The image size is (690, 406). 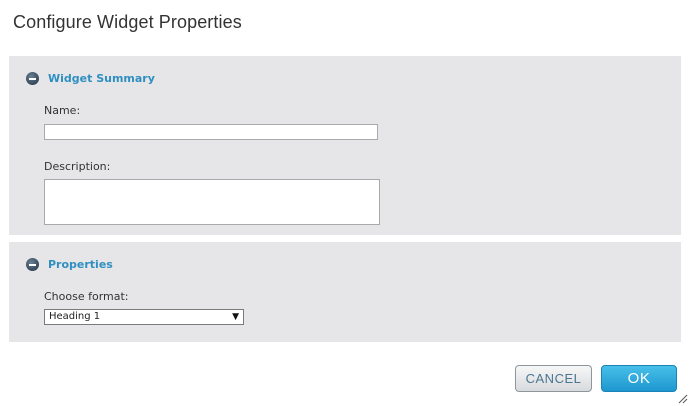 What do you see at coordinates (127, 22) in the screenshot?
I see `dialog-title: Configure Widget Properties` at bounding box center [127, 22].